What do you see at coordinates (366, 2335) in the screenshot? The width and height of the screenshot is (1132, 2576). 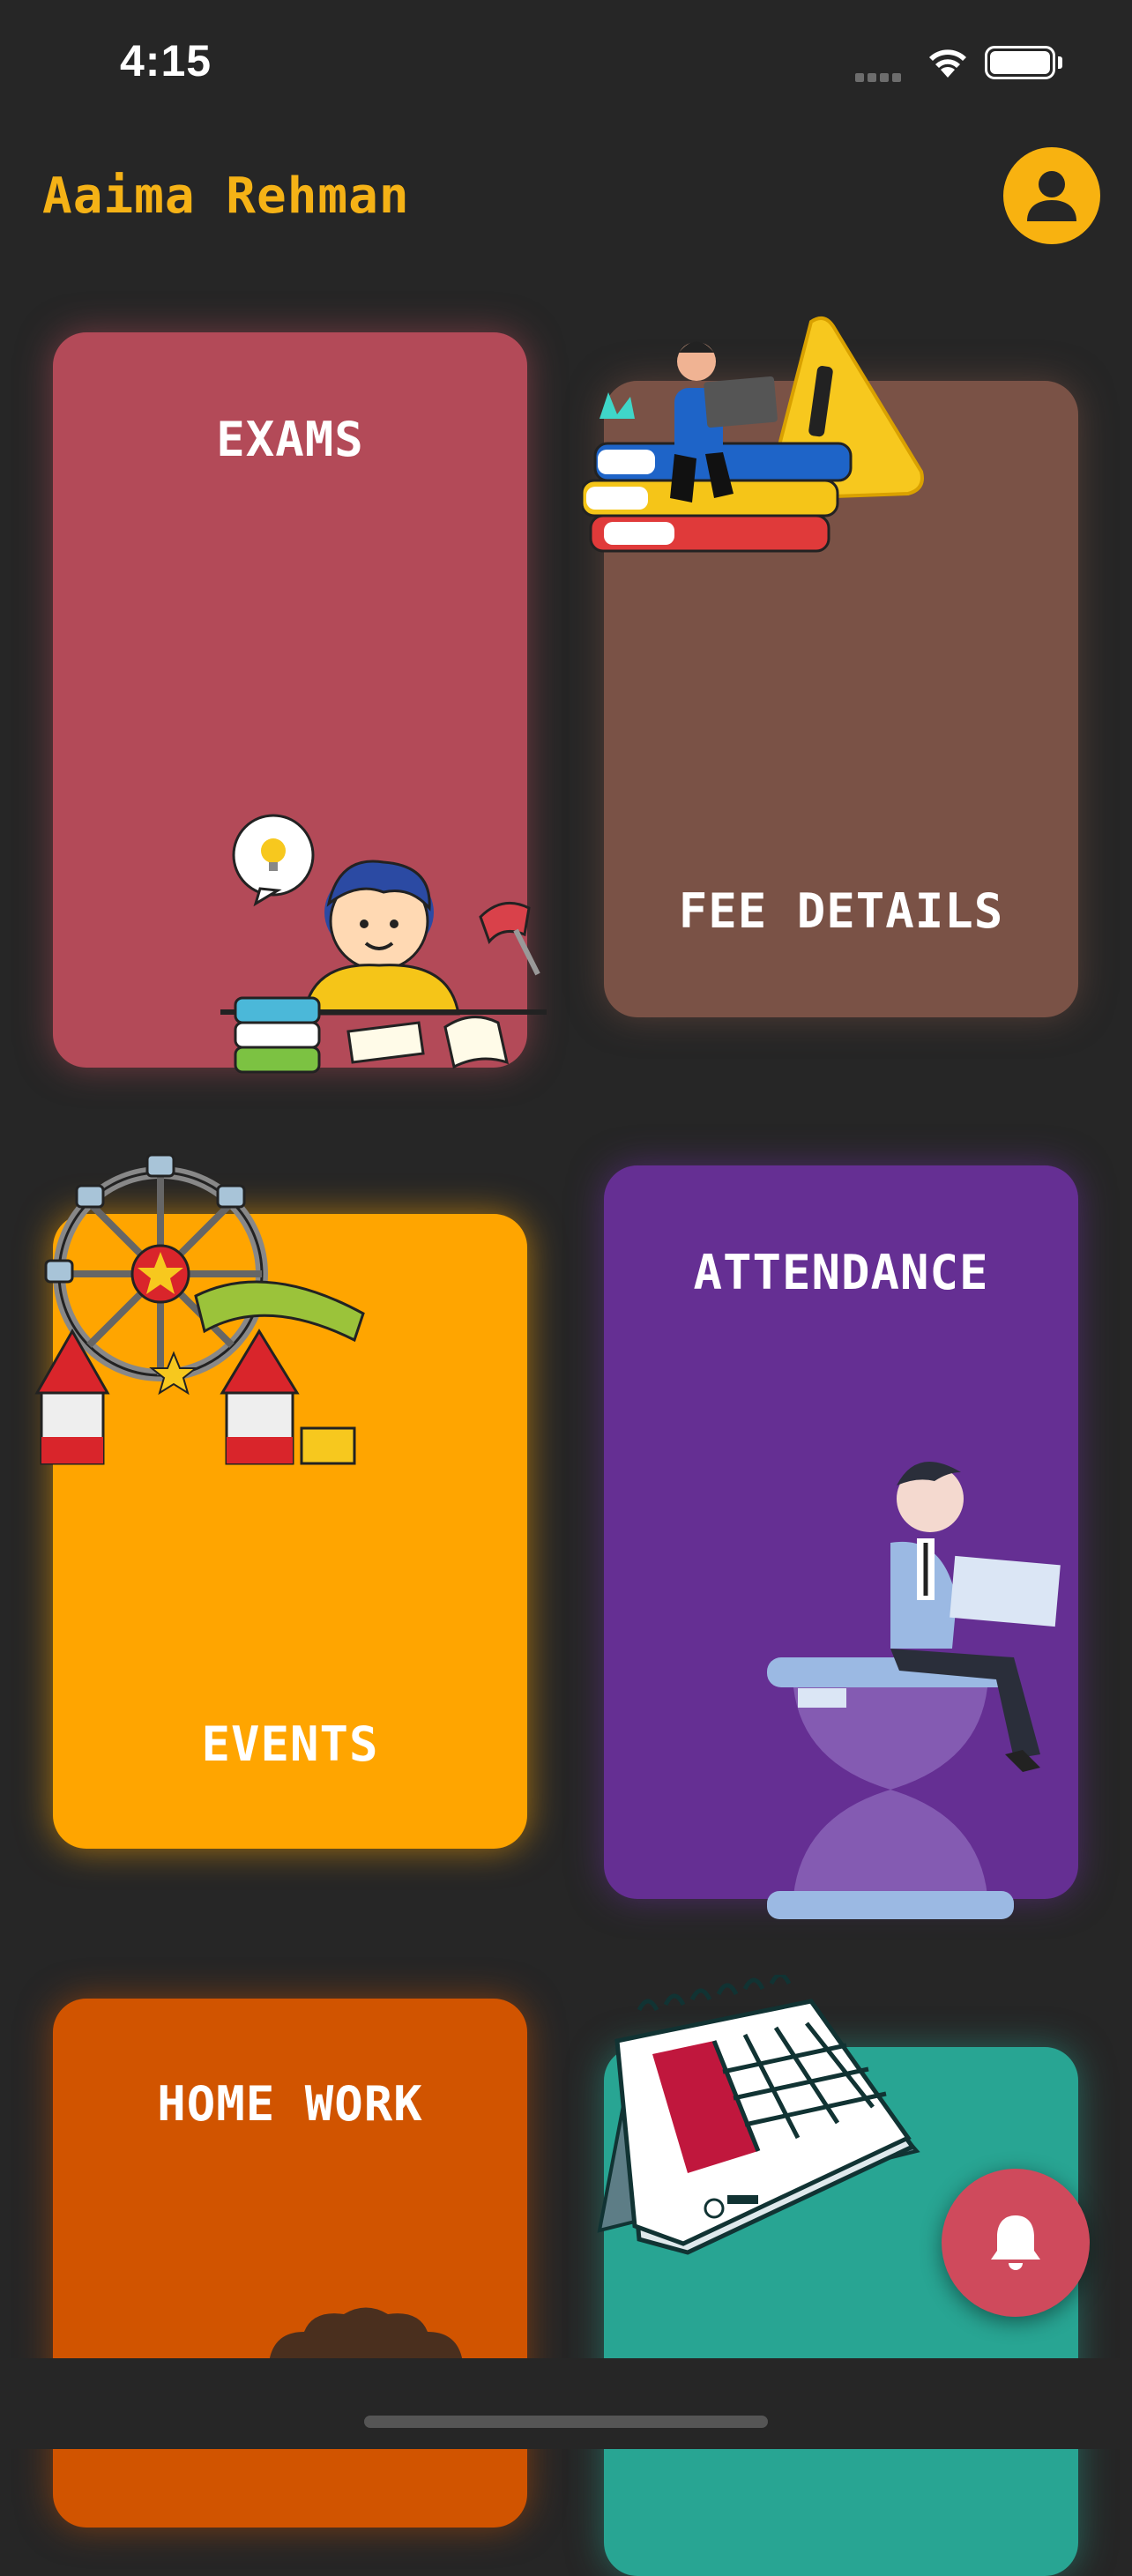 I see `homework-illustration-top` at bounding box center [366, 2335].